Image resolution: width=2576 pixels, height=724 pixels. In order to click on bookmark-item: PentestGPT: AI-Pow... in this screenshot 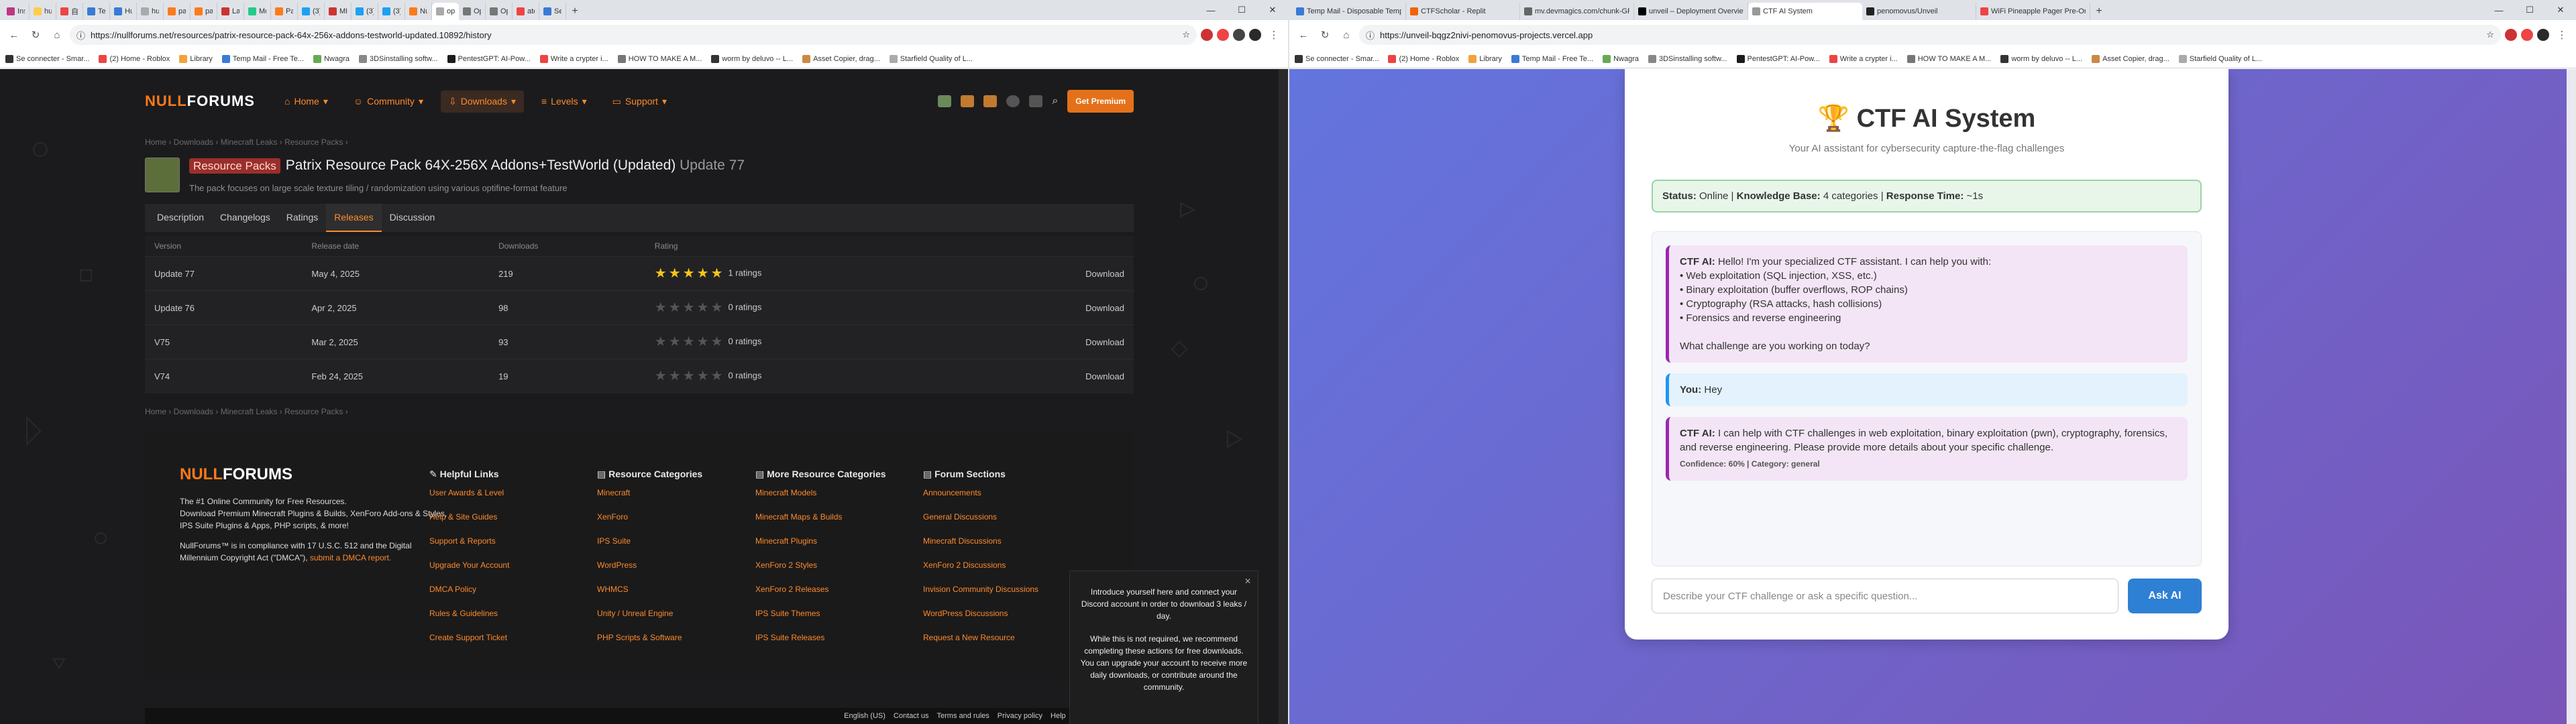, I will do `click(1778, 58)`.